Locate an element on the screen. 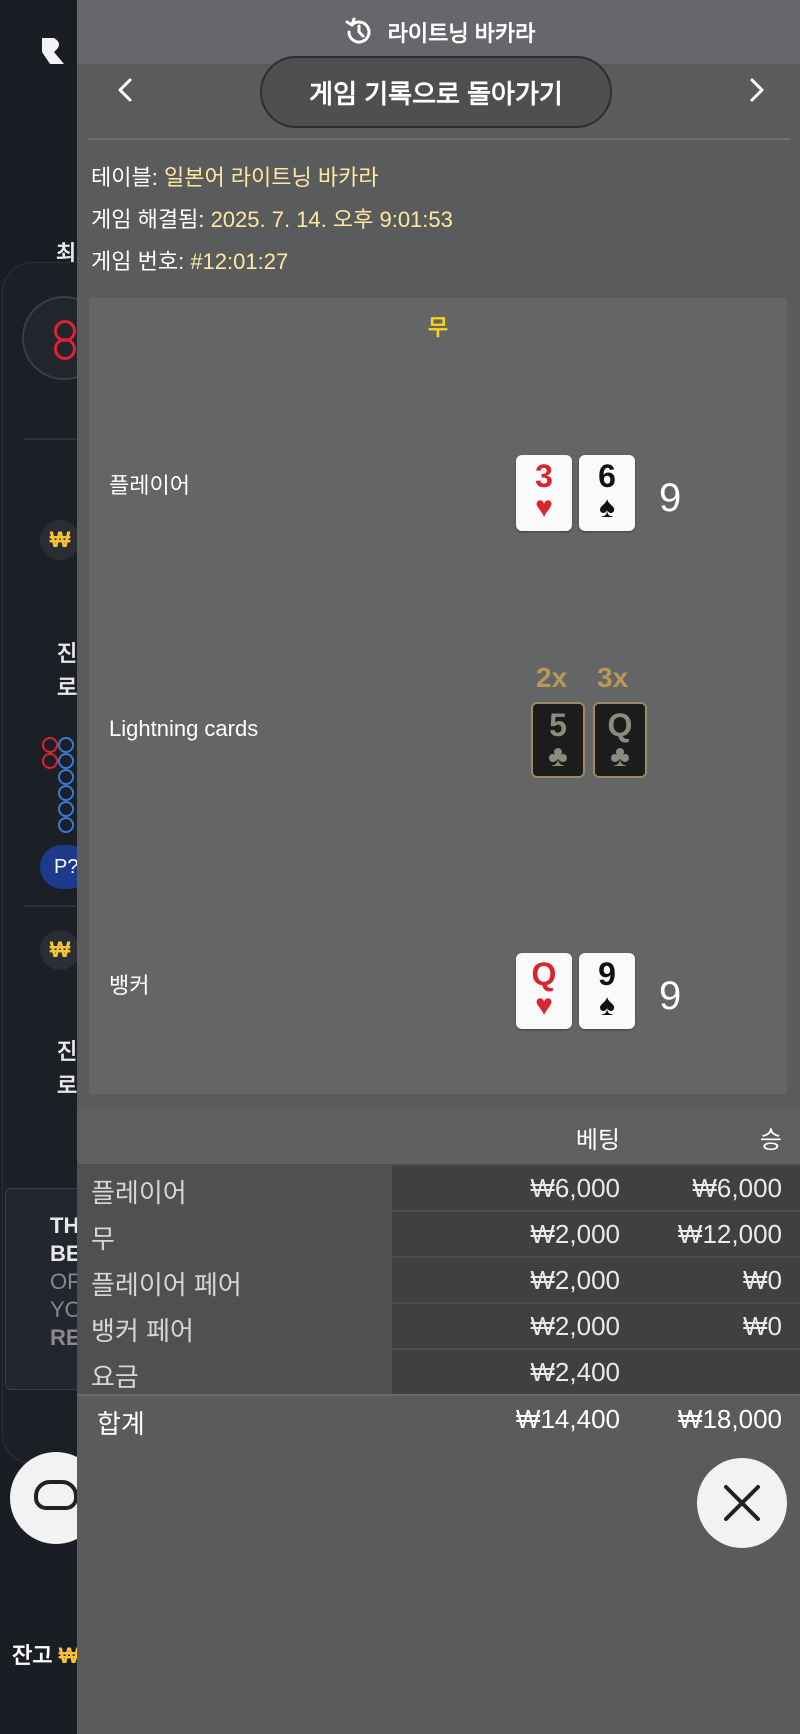  bet-amount: ₩6,000 is located at coordinates (575, 1188).